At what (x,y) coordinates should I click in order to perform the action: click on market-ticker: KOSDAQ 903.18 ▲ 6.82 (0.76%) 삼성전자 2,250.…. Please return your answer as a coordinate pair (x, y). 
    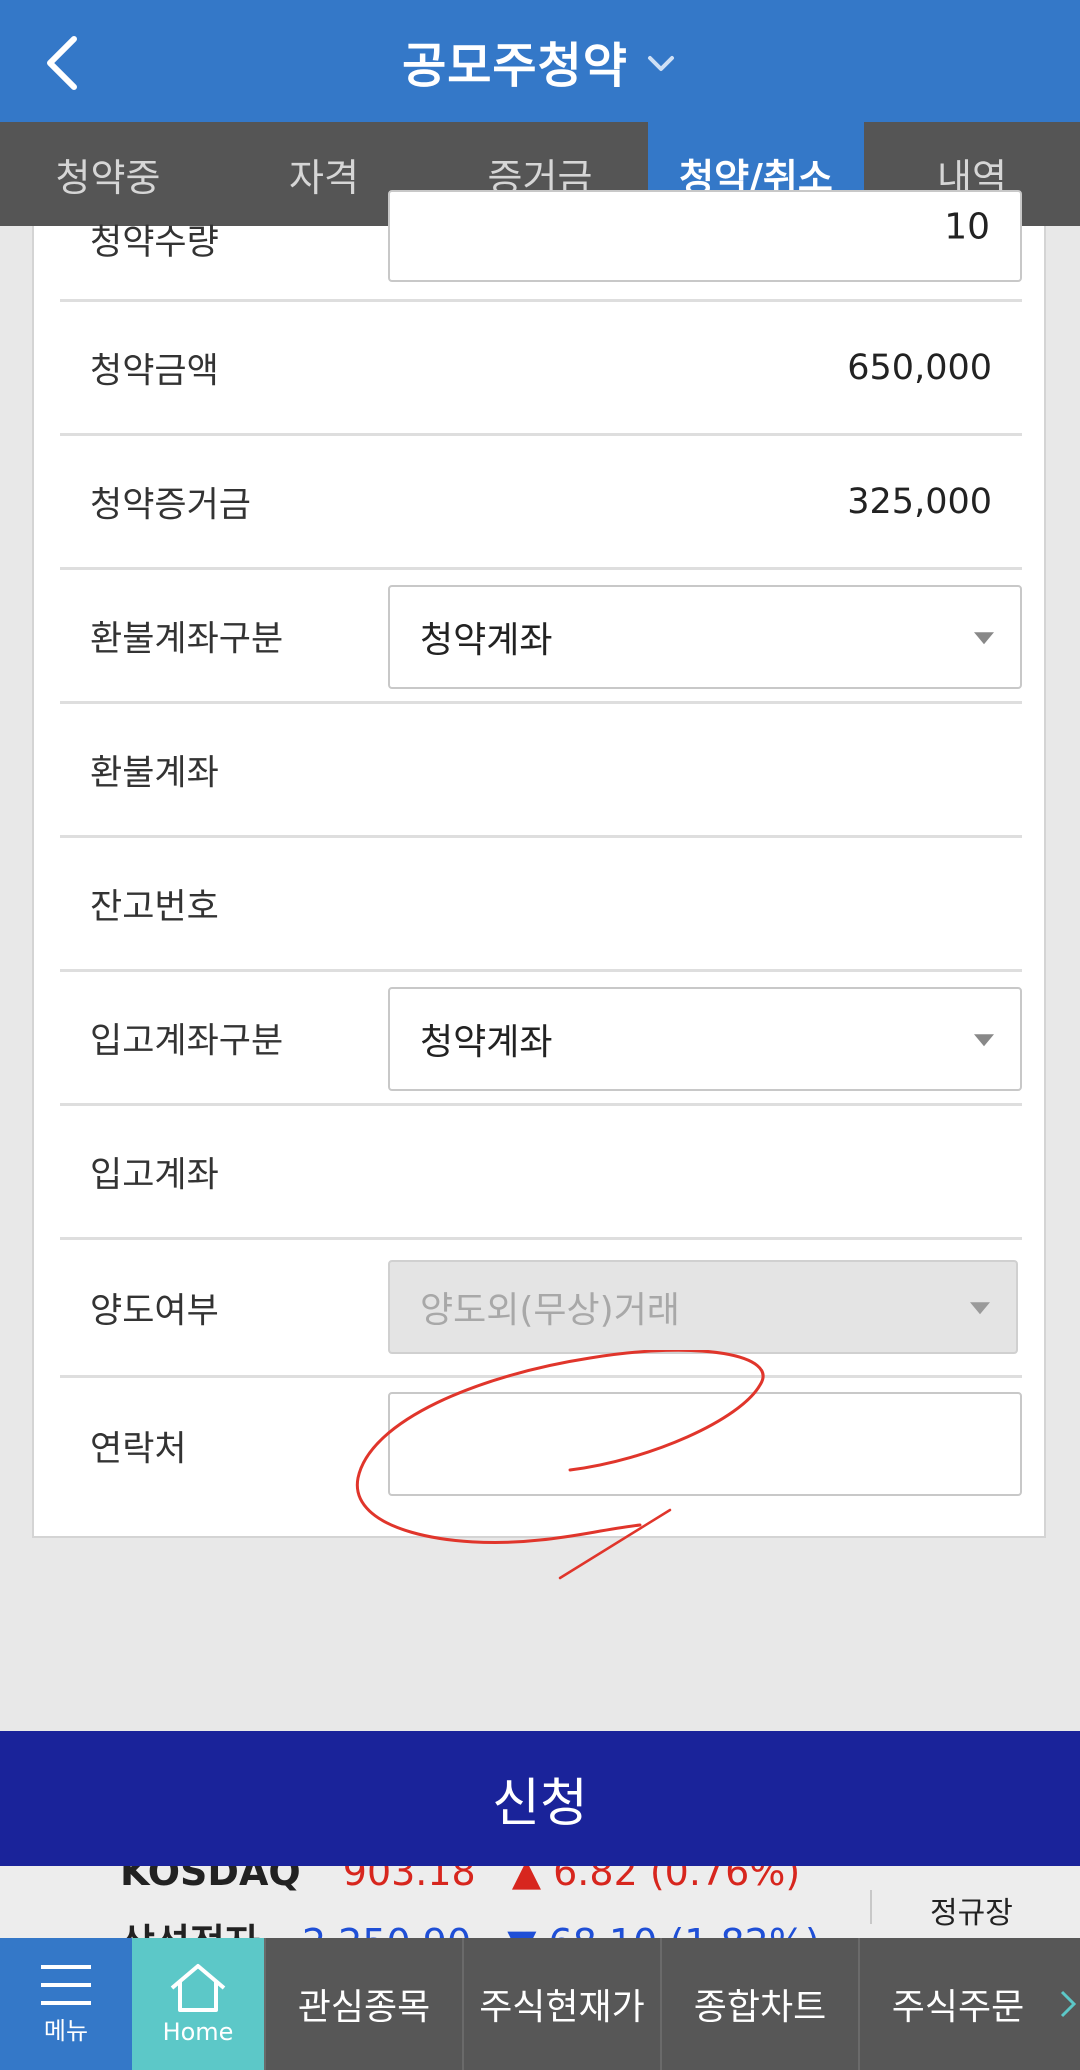
    Looking at the image, I should click on (540, 1902).